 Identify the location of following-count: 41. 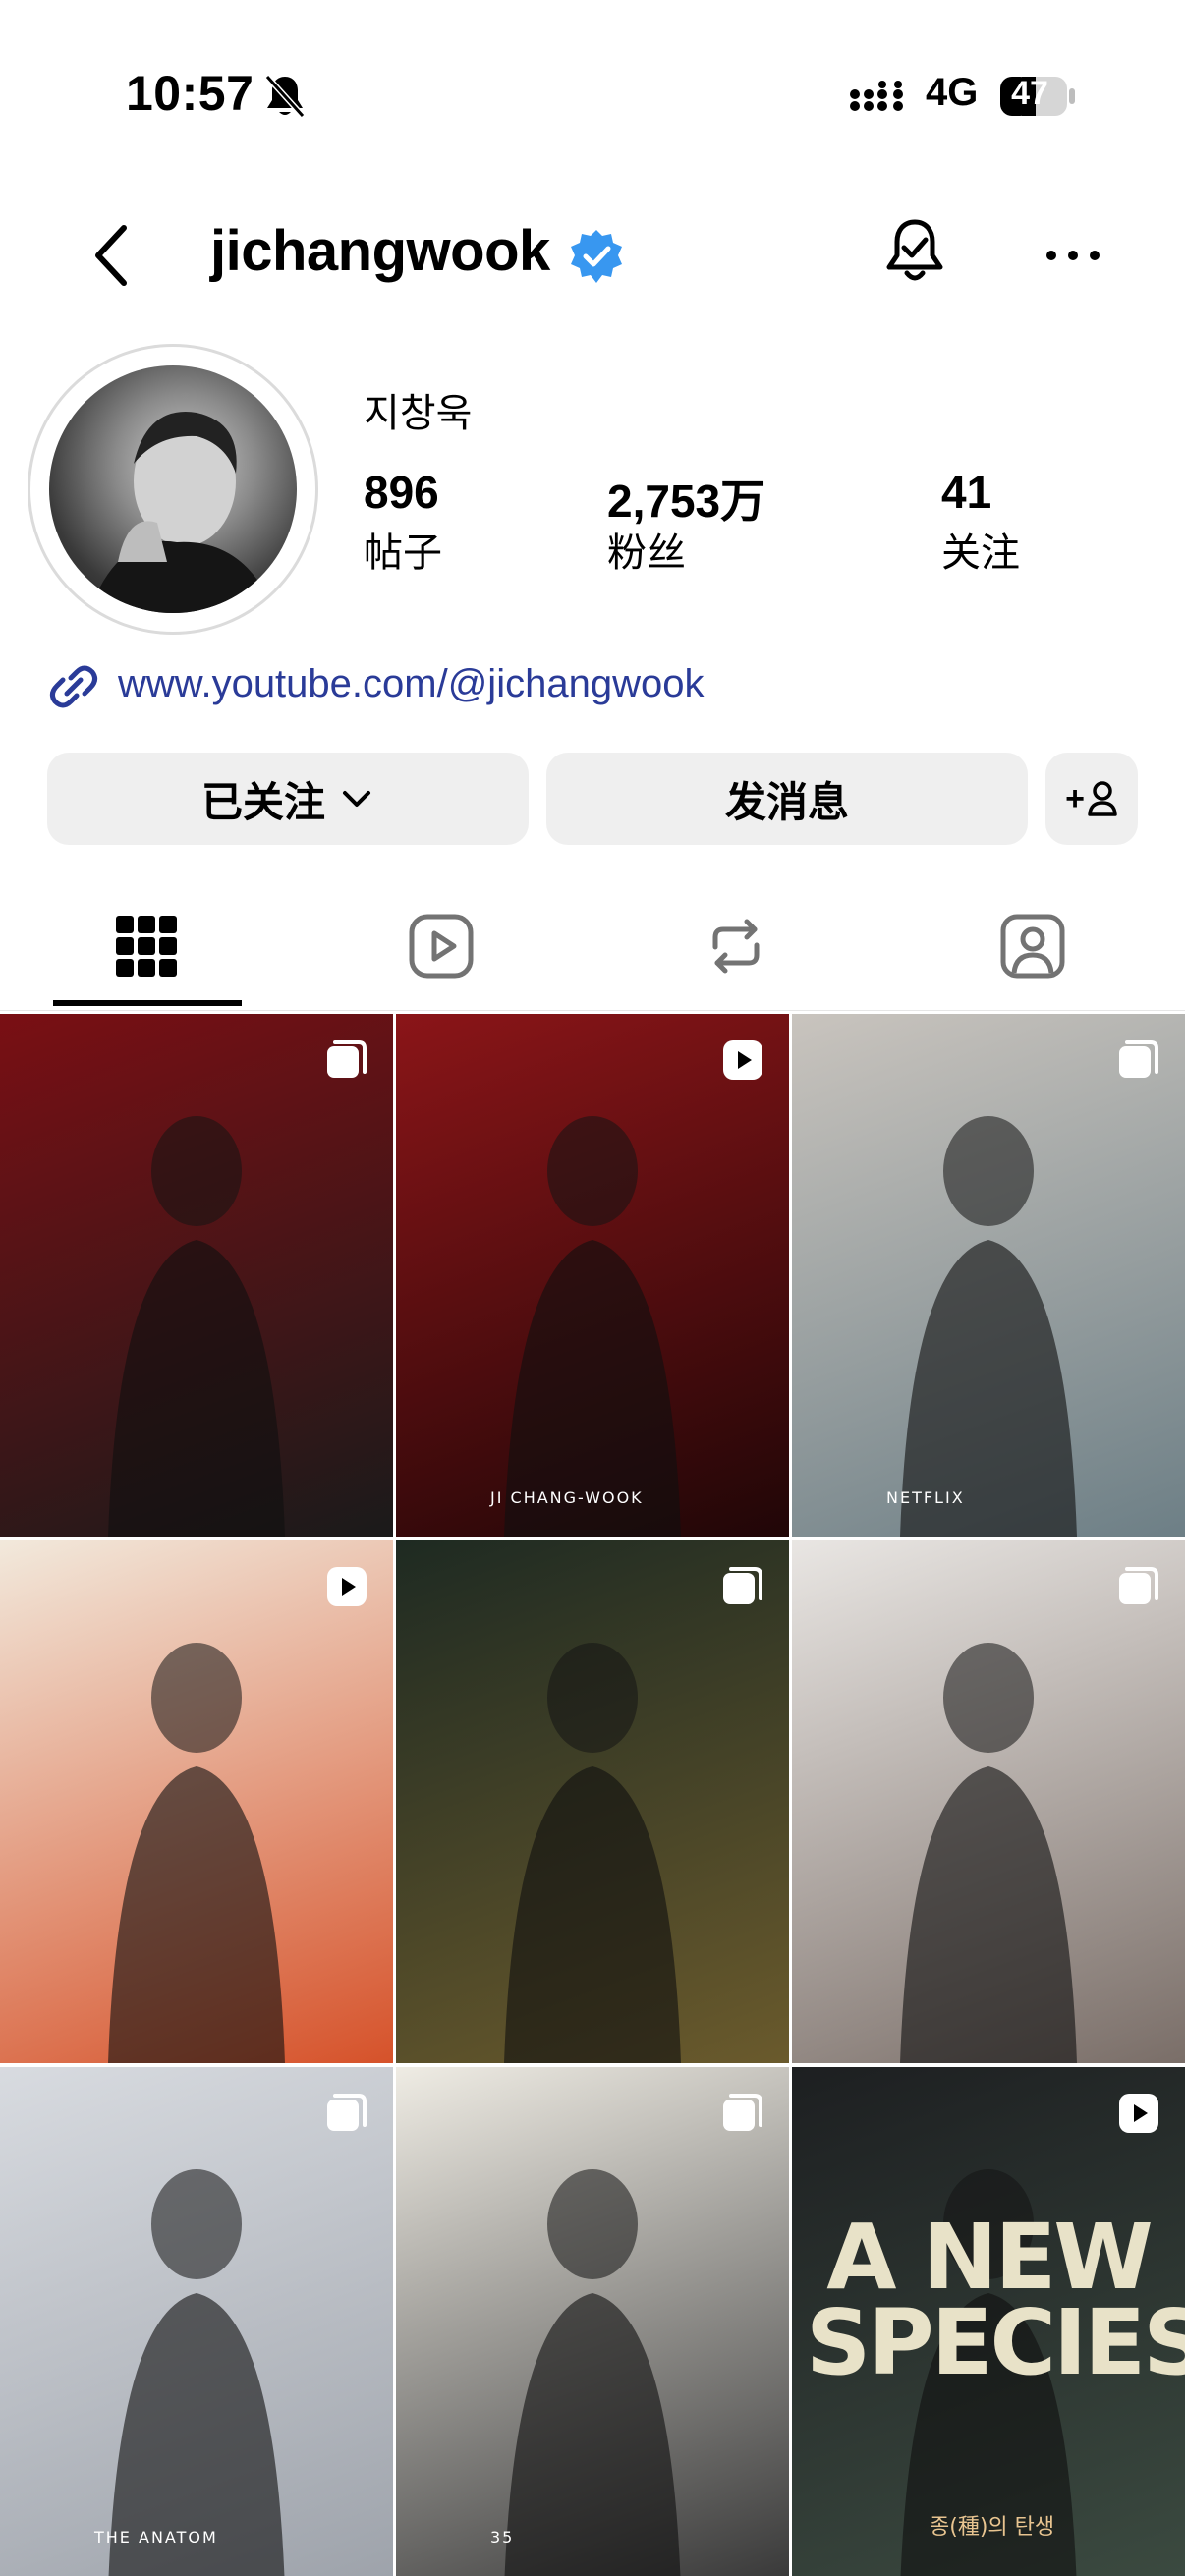
(966, 492).